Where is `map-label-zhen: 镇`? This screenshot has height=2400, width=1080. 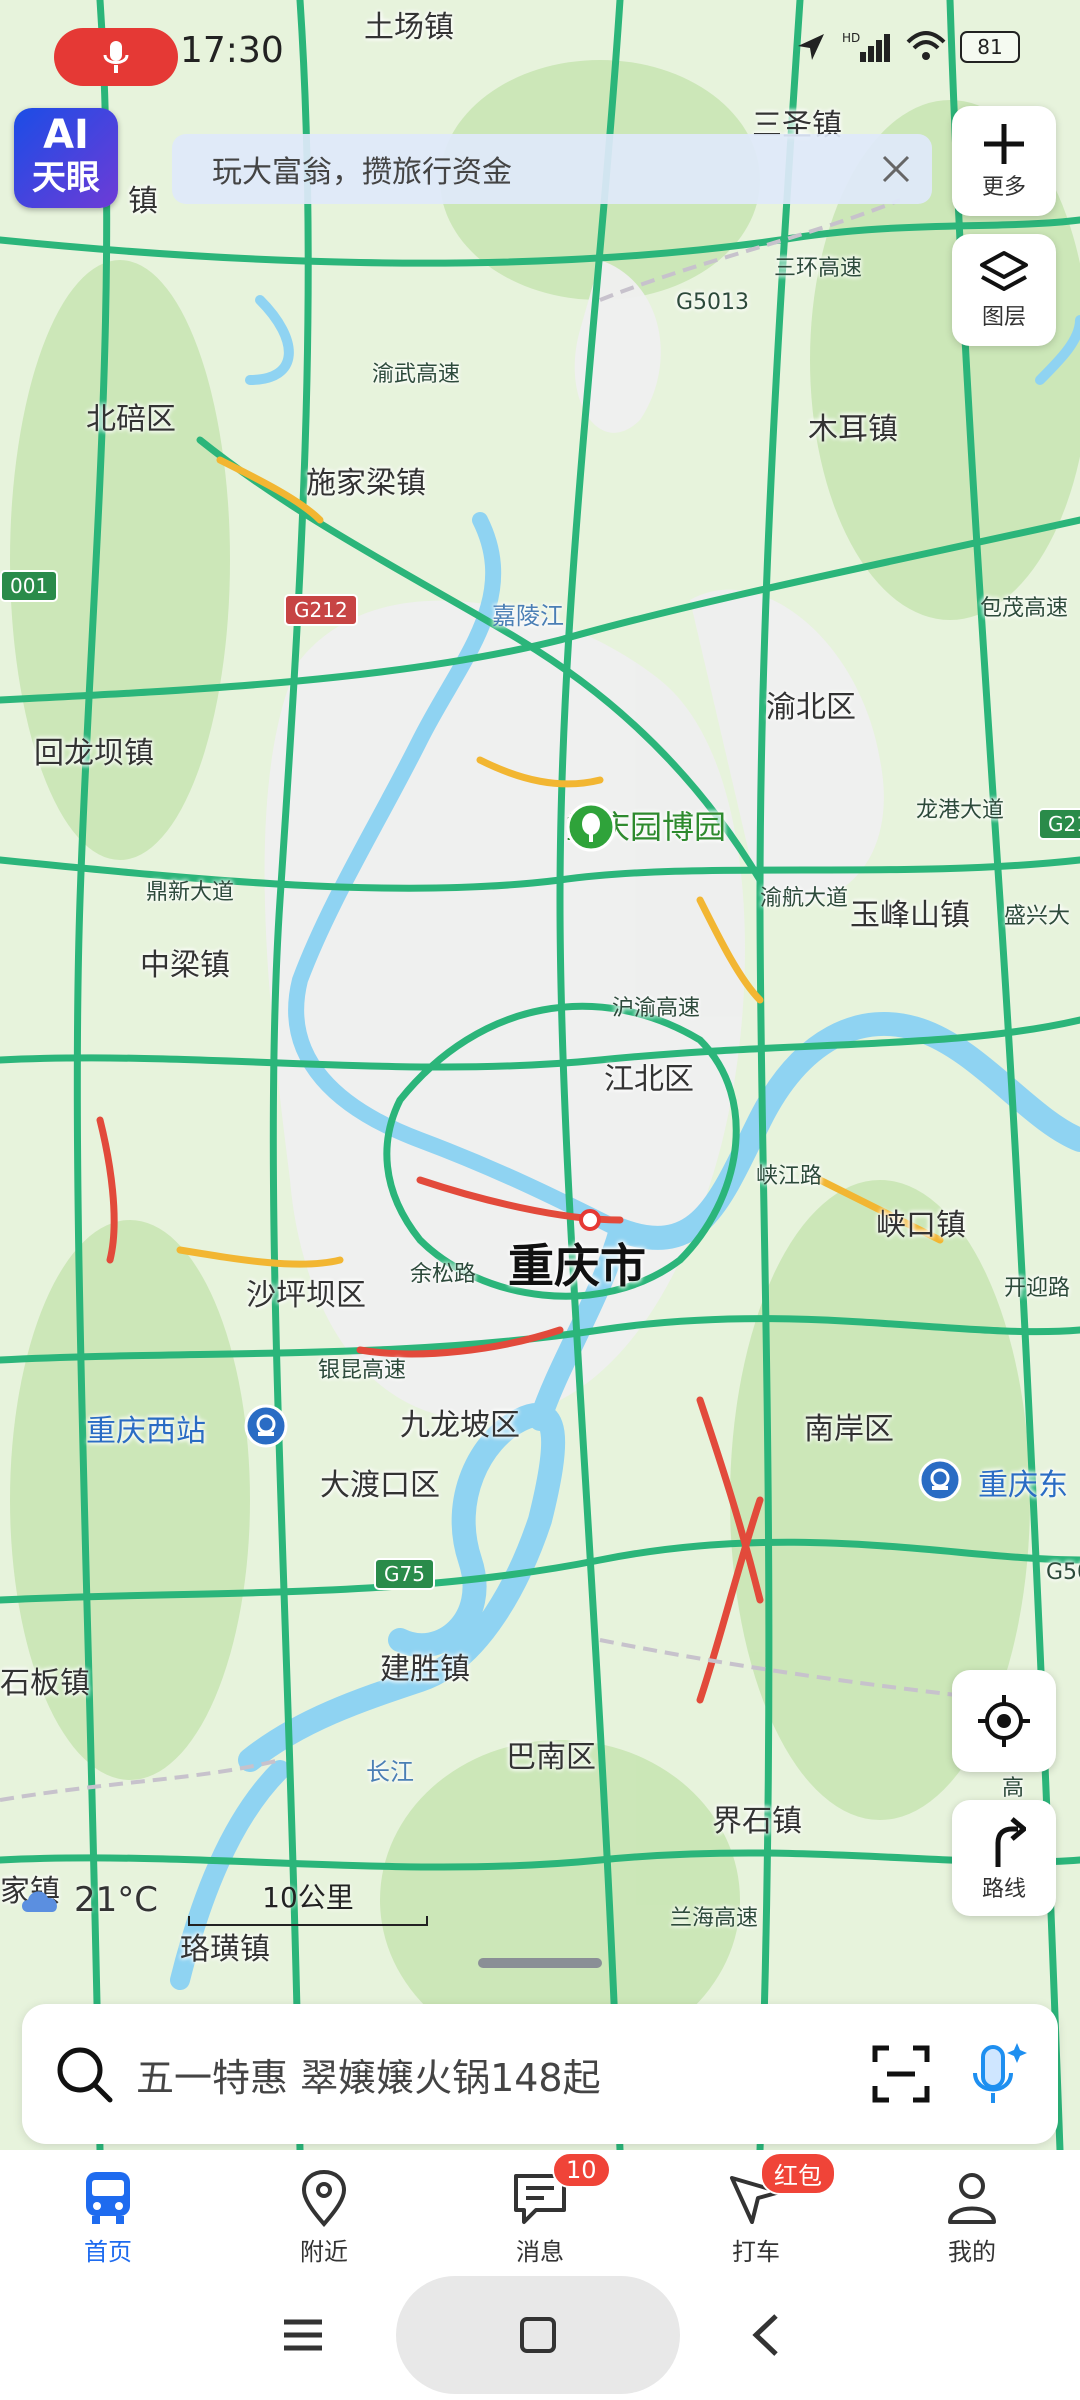
map-label-zhen: 镇 is located at coordinates (143, 198).